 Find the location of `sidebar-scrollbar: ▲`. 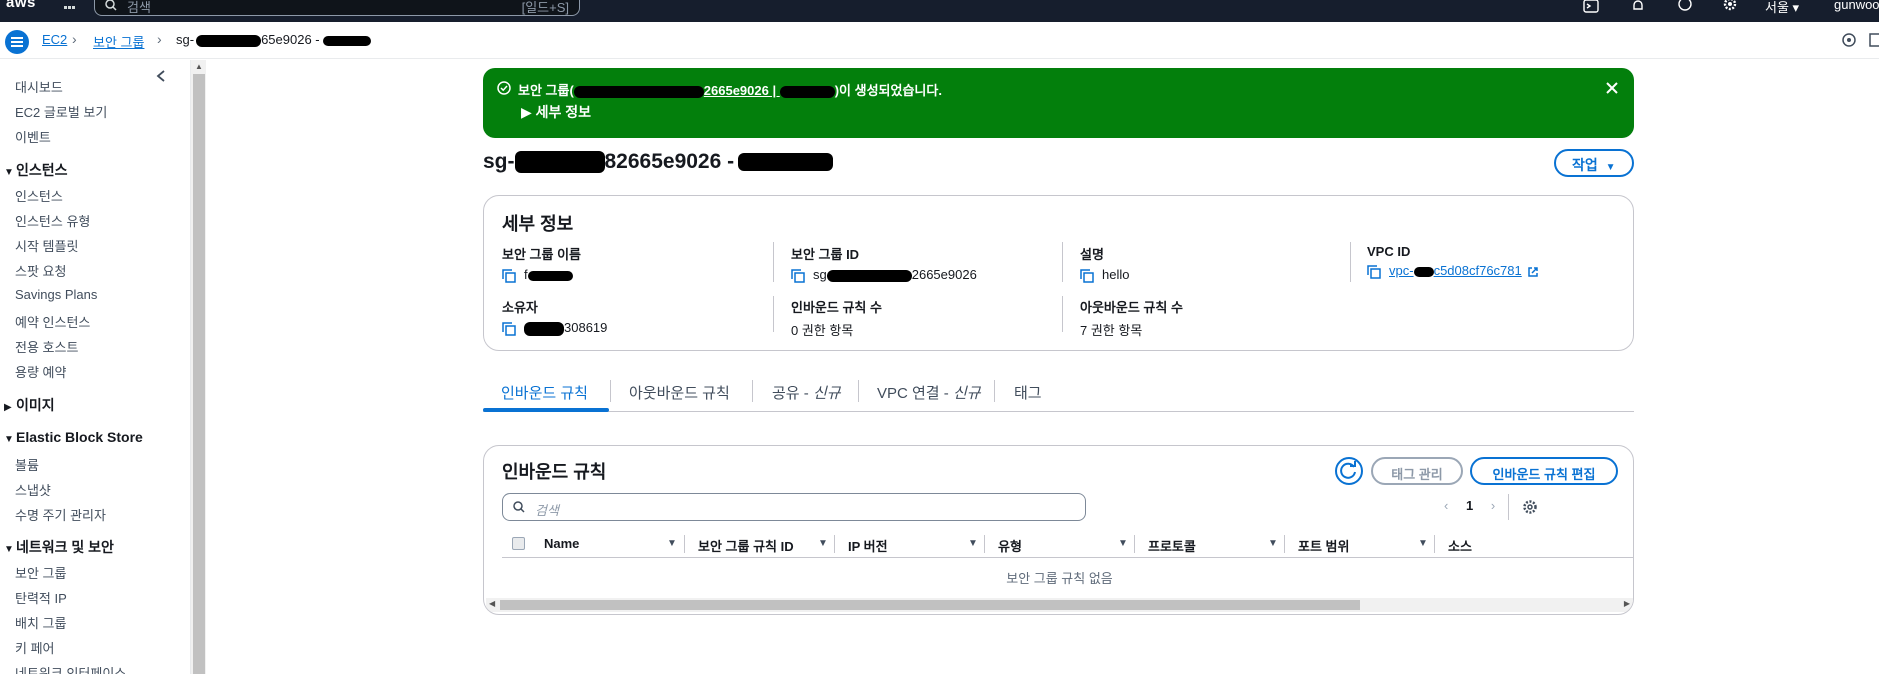

sidebar-scrollbar: ▲ is located at coordinates (198, 367).